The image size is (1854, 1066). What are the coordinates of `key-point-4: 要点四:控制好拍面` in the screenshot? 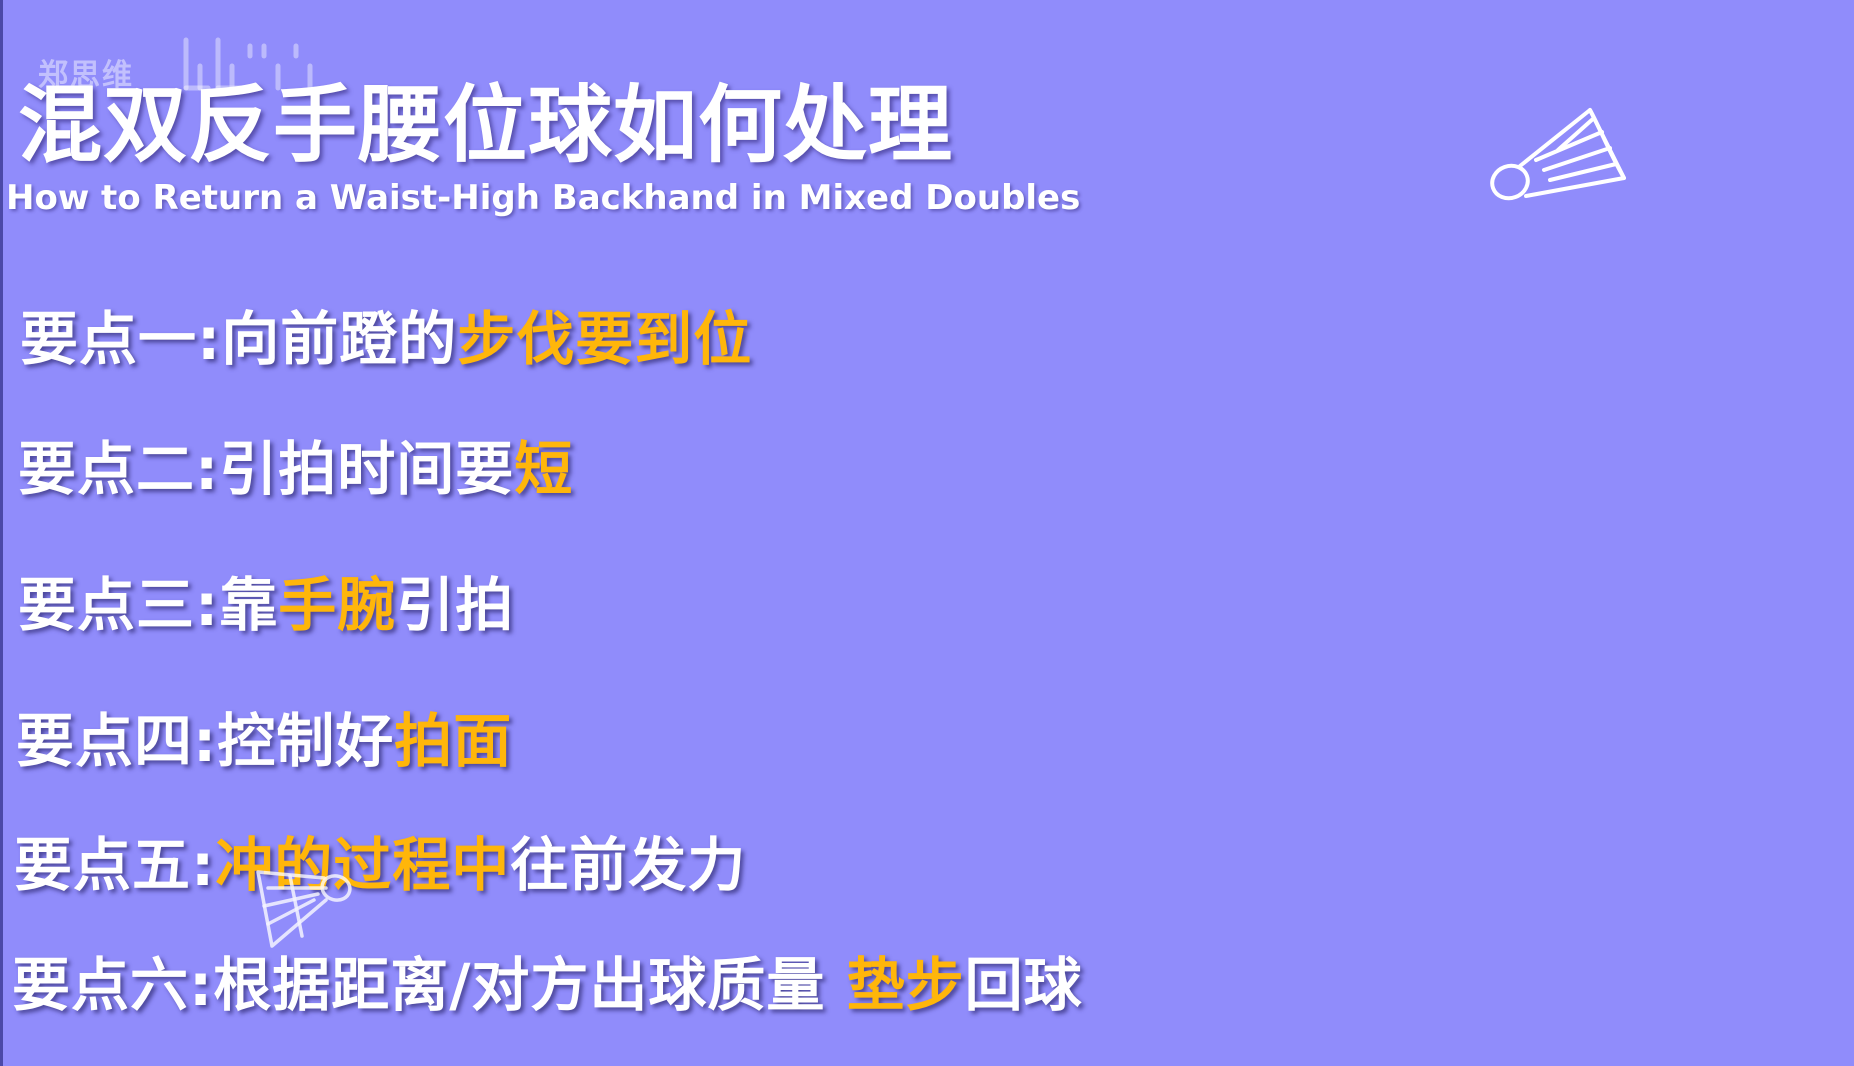 It's located at (264, 736).